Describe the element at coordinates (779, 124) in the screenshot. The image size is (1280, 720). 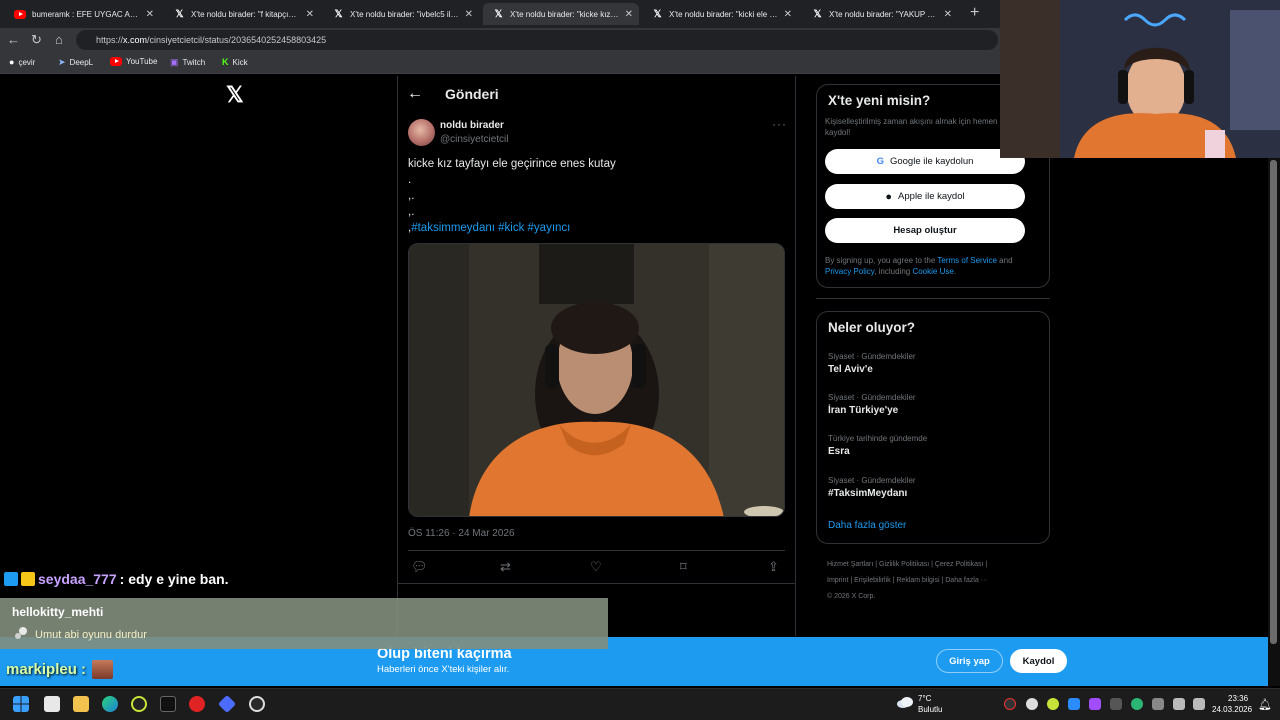
I see `more-options-icon: ···` at that location.